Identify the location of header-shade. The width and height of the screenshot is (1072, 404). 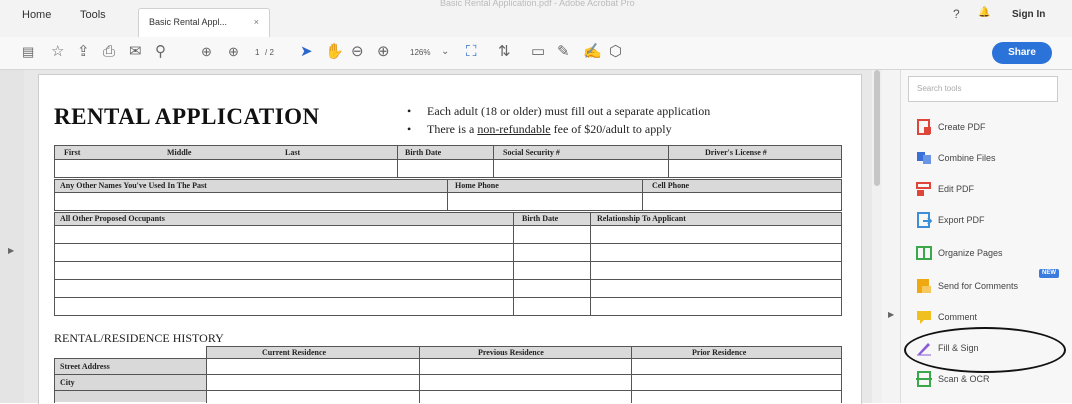
(448, 218).